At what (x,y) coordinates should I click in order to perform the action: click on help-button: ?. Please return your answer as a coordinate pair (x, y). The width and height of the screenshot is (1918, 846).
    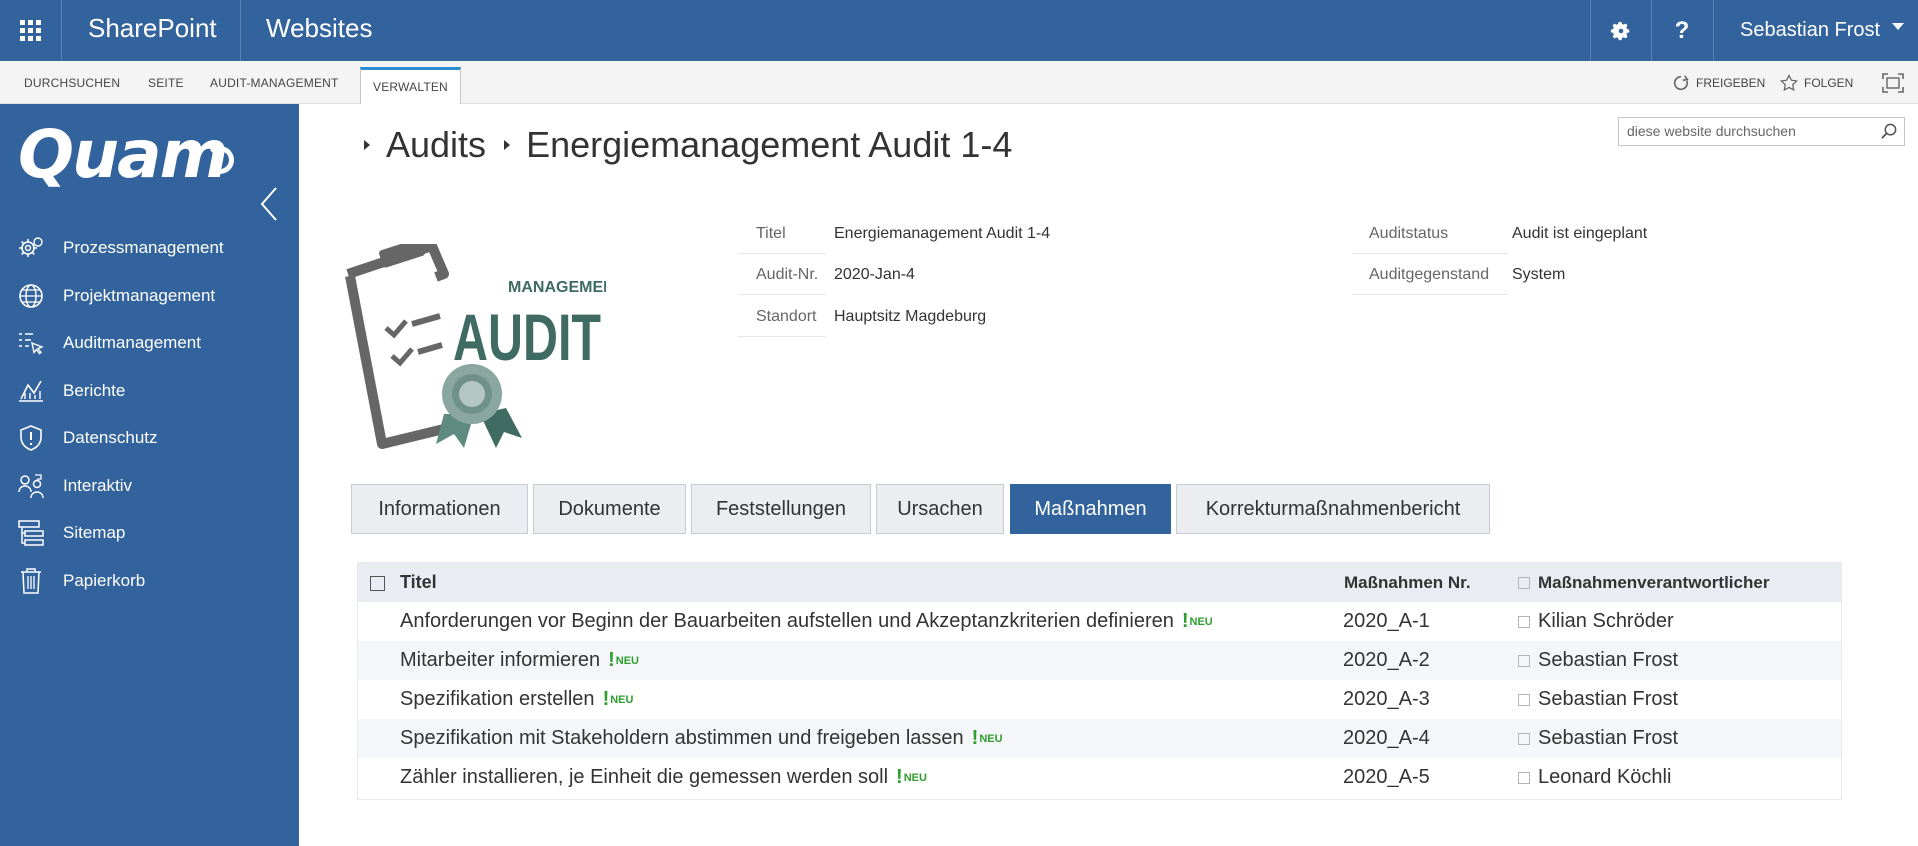
    Looking at the image, I should click on (1681, 30).